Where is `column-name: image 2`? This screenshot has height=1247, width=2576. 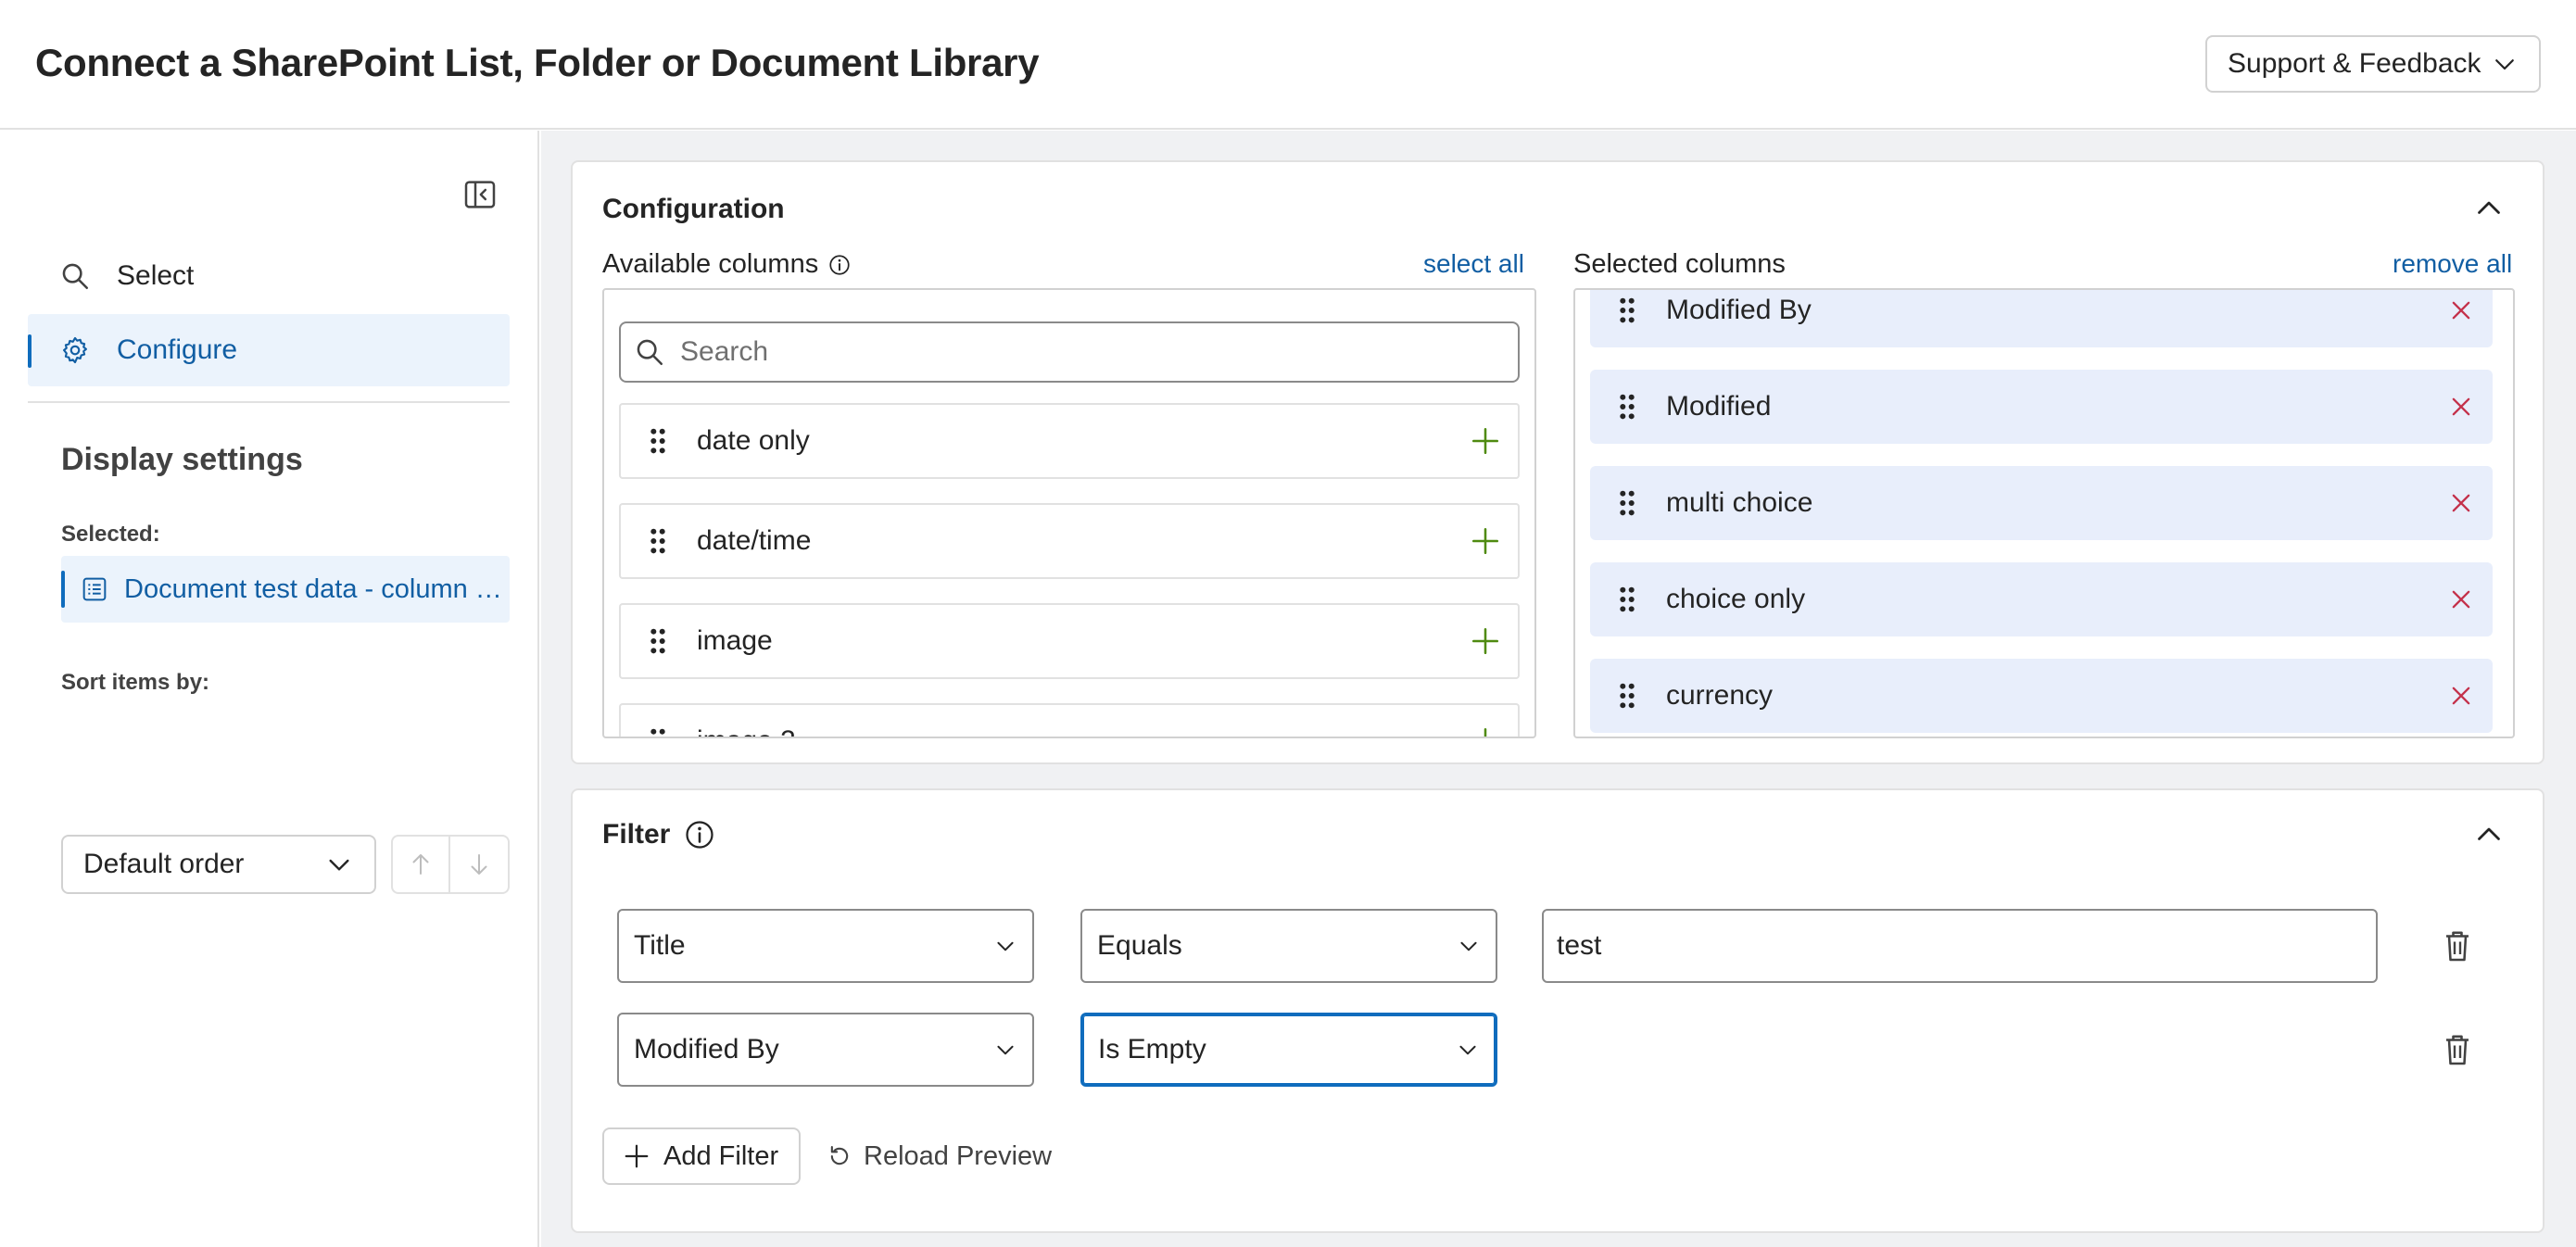 column-name: image 2 is located at coordinates (1084, 731).